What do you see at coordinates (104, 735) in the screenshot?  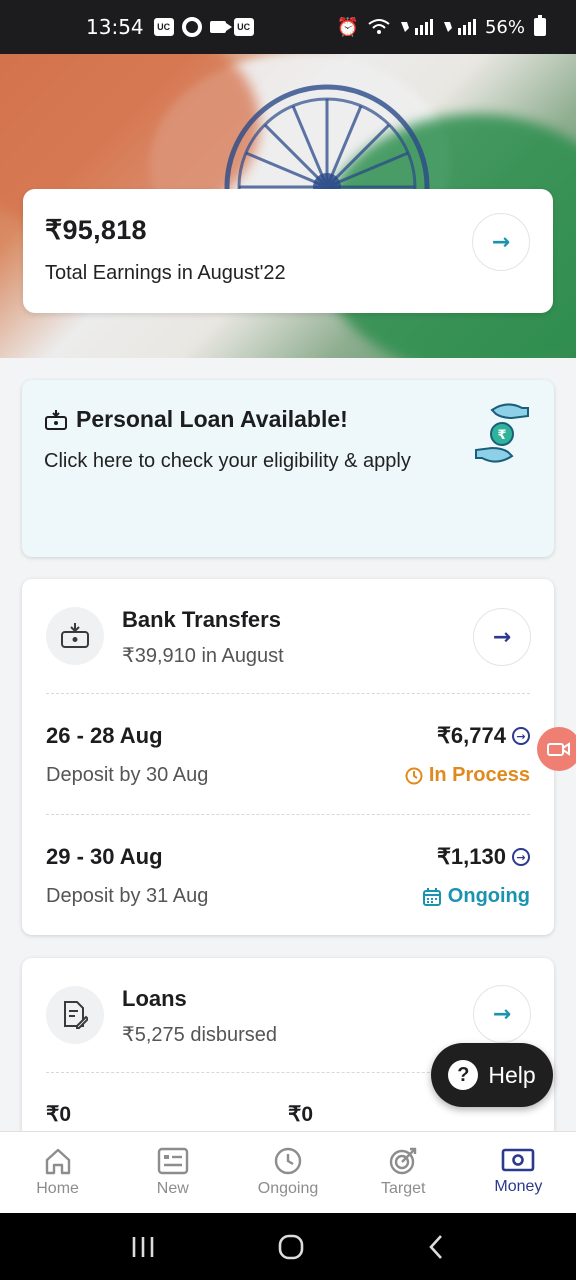 I see `transfer-date: 26 - 28 Aug` at bounding box center [104, 735].